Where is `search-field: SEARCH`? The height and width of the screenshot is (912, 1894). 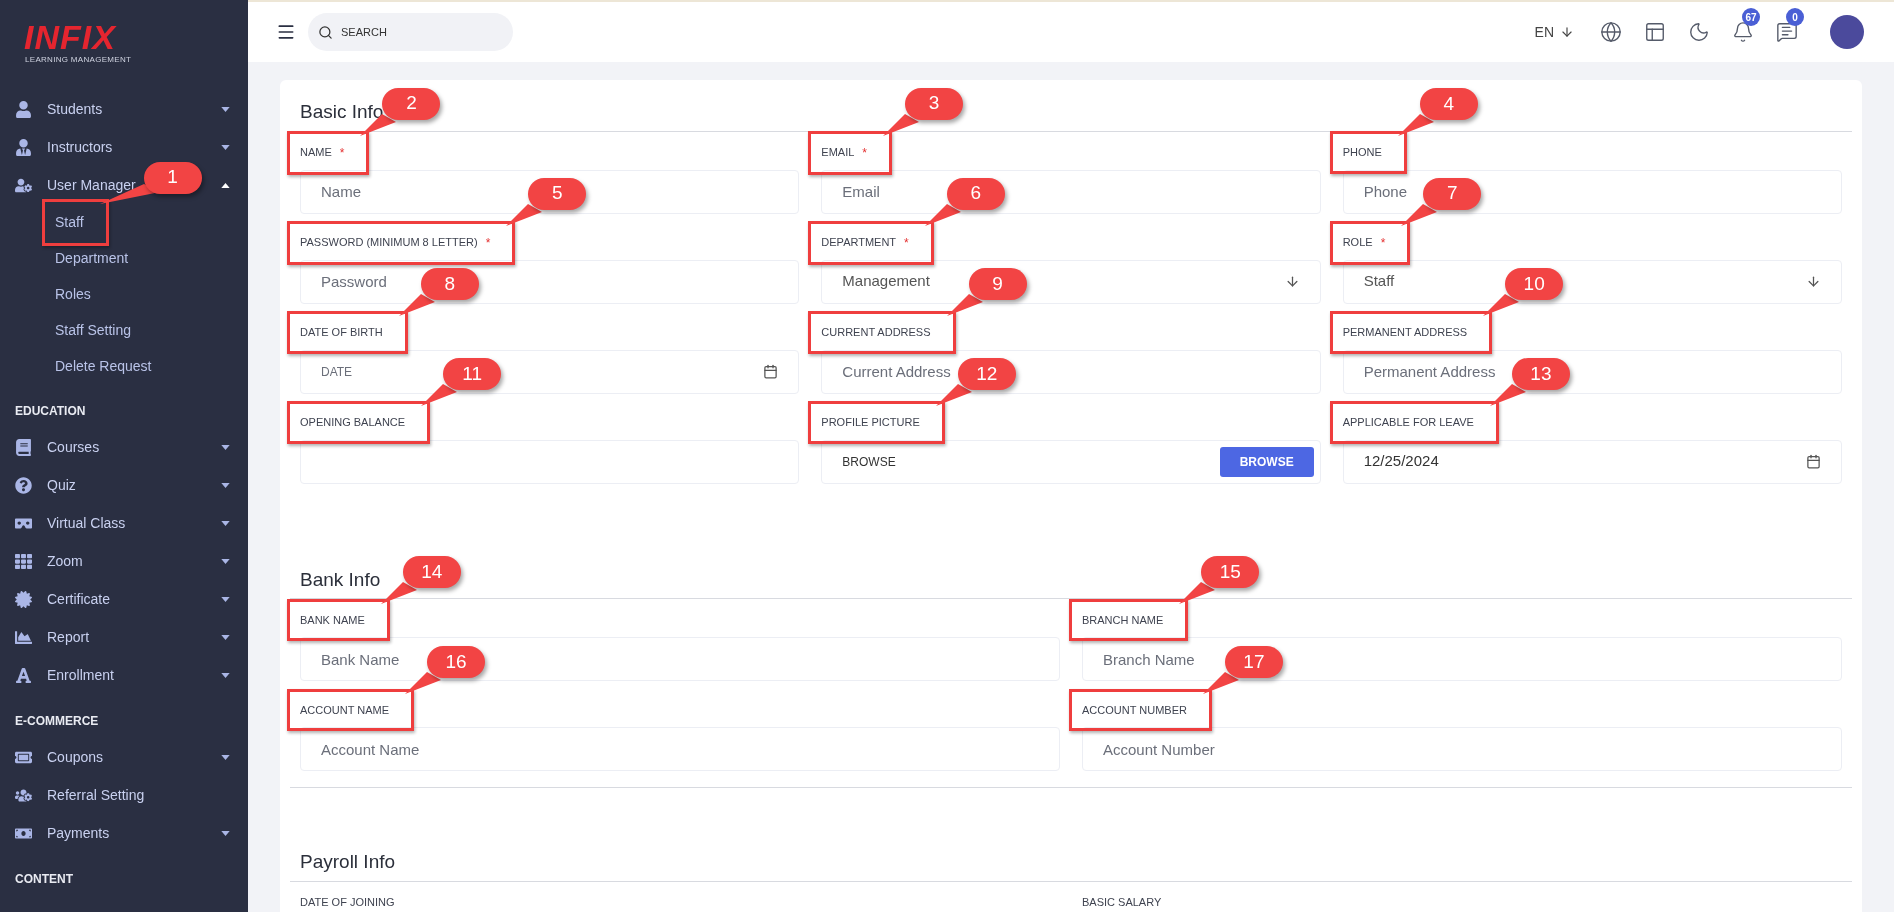 search-field: SEARCH is located at coordinates (410, 32).